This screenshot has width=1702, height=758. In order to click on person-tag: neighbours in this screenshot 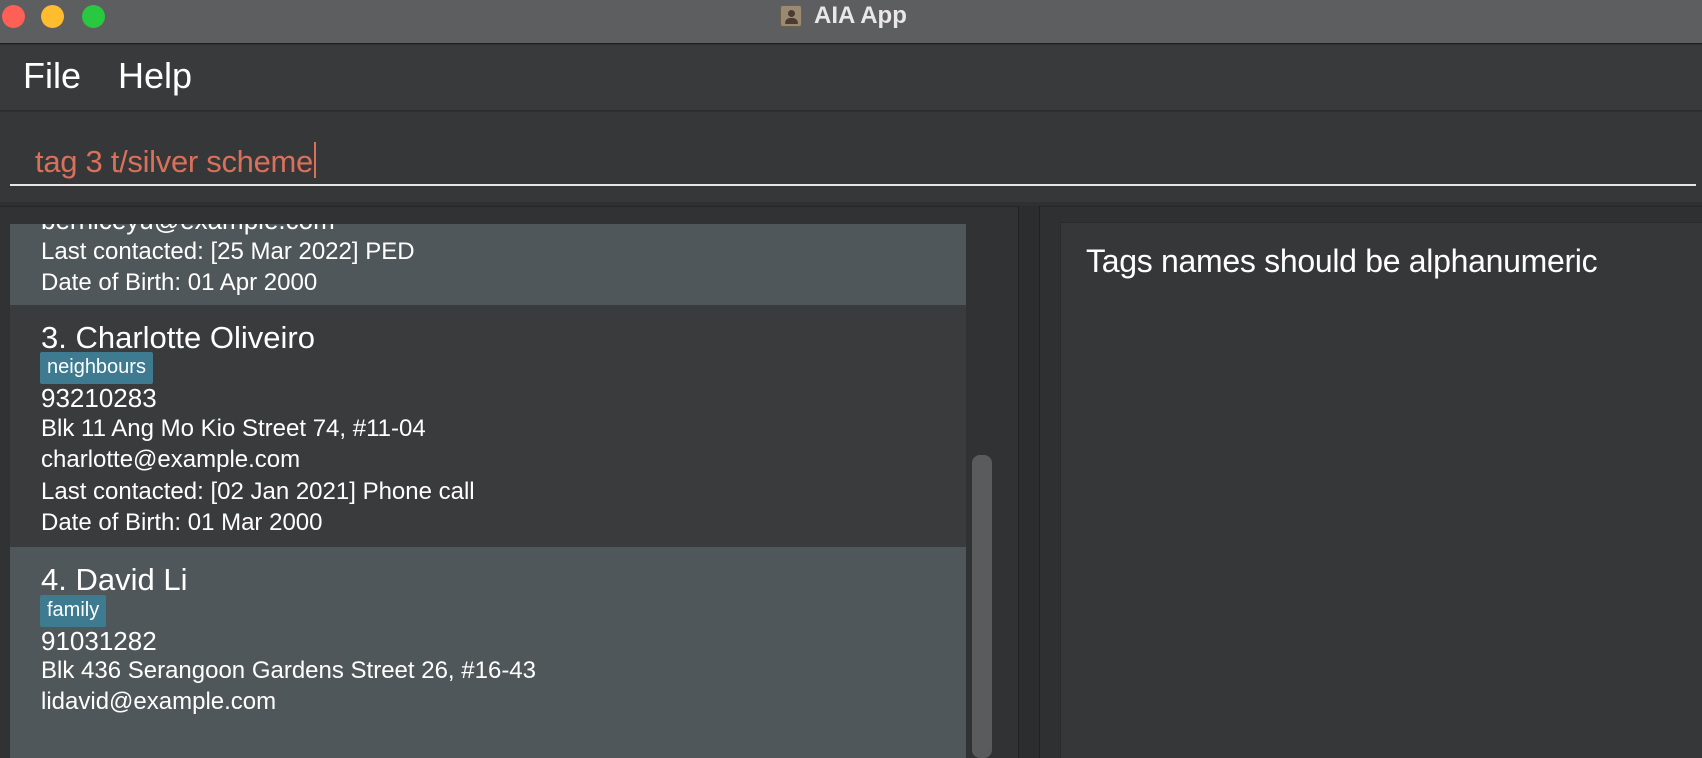, I will do `click(96, 368)`.